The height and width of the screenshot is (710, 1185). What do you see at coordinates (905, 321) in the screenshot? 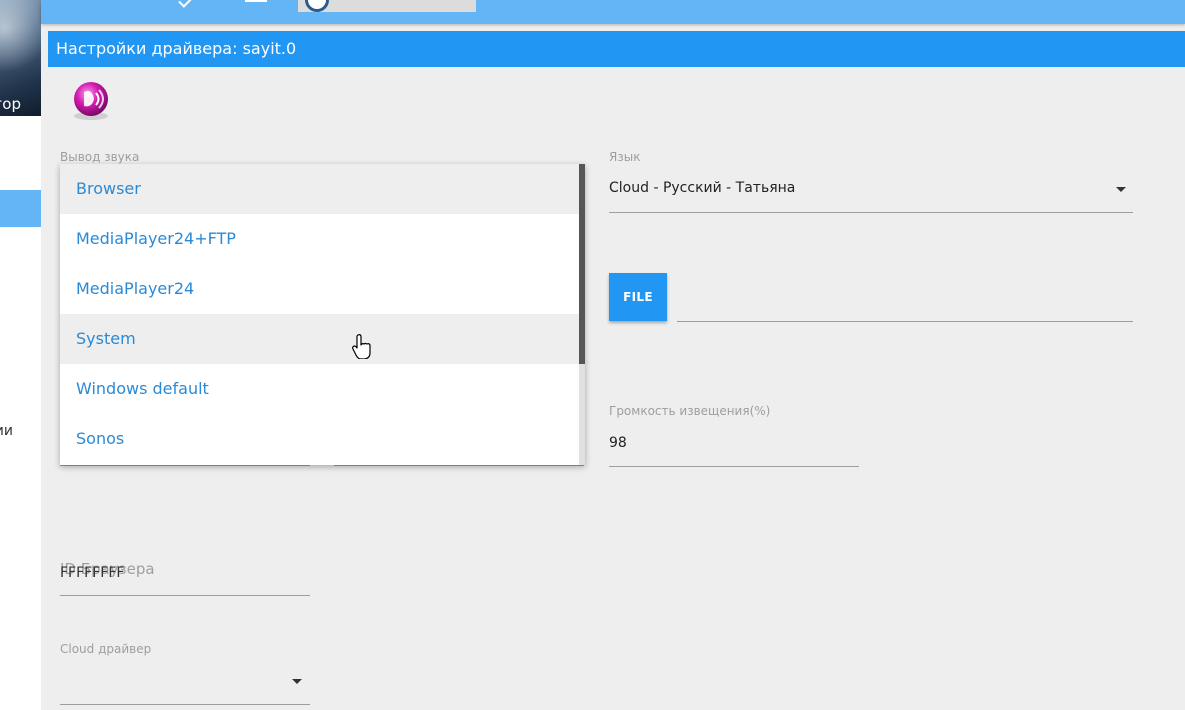
I see `file-path-input` at bounding box center [905, 321].